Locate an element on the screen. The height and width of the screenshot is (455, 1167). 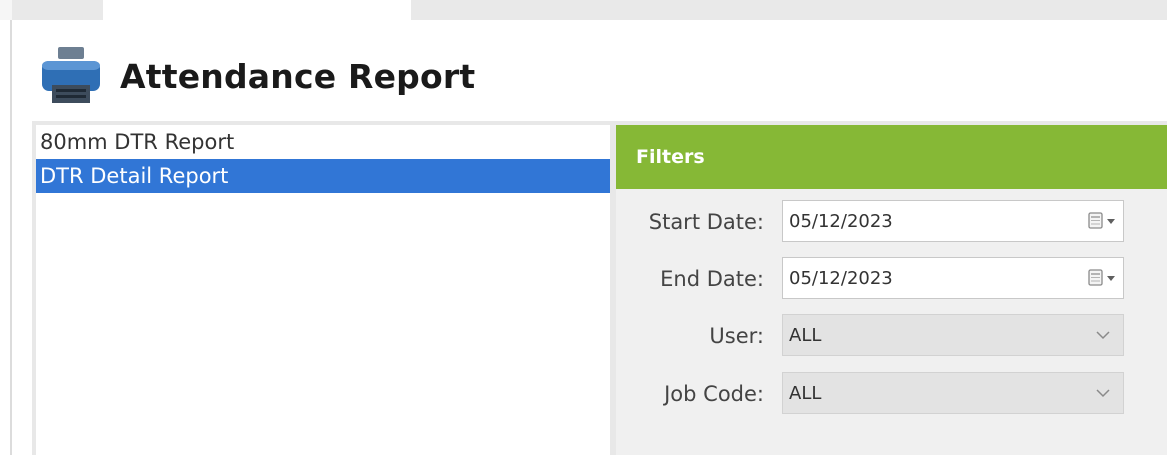
user-label: User: is located at coordinates (736, 336).